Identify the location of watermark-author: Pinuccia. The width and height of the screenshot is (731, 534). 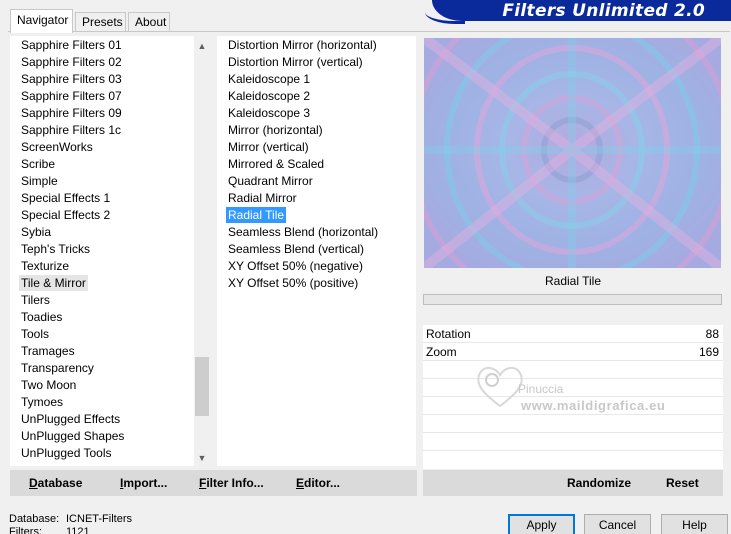
(541, 389).